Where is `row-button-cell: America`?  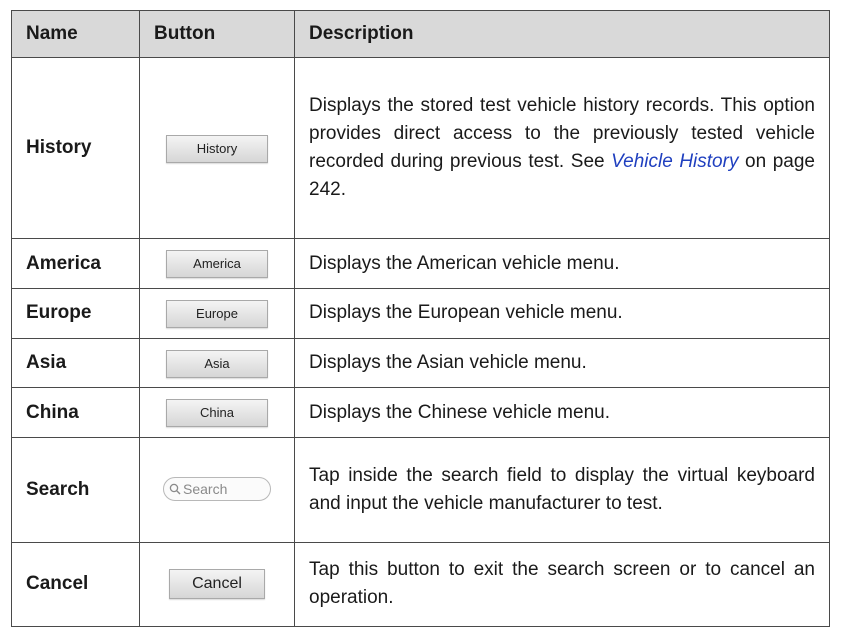 row-button-cell: America is located at coordinates (217, 264).